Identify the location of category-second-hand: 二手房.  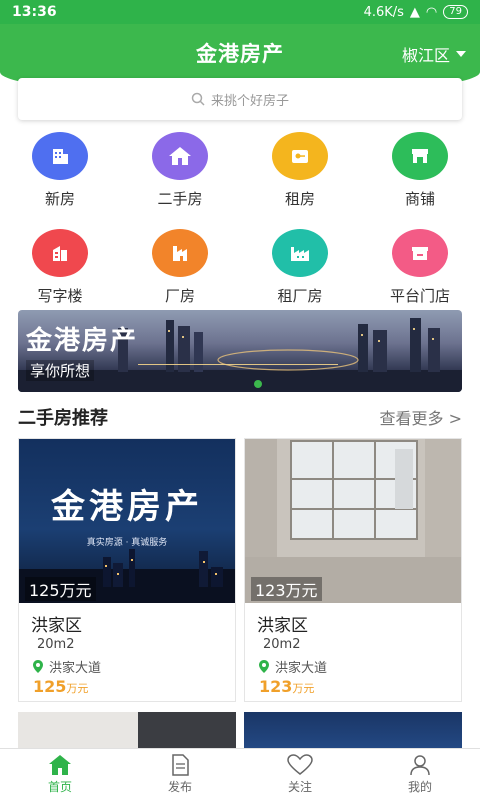
(180, 170).